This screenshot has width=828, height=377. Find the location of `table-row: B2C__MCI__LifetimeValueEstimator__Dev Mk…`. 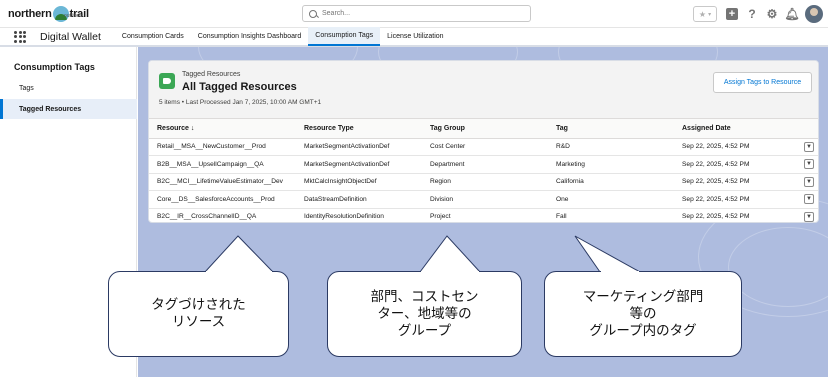

table-row: B2C__MCI__LifetimeValueEstimator__Dev Mk… is located at coordinates (483, 182).